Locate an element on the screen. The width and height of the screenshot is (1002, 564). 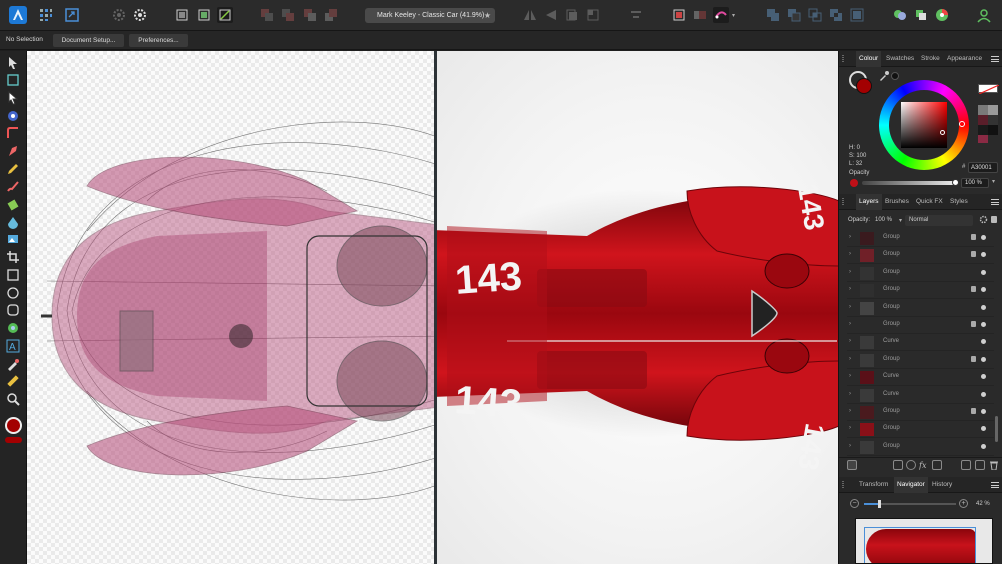
zoom-tool-icon is located at coordinates (13, 399).